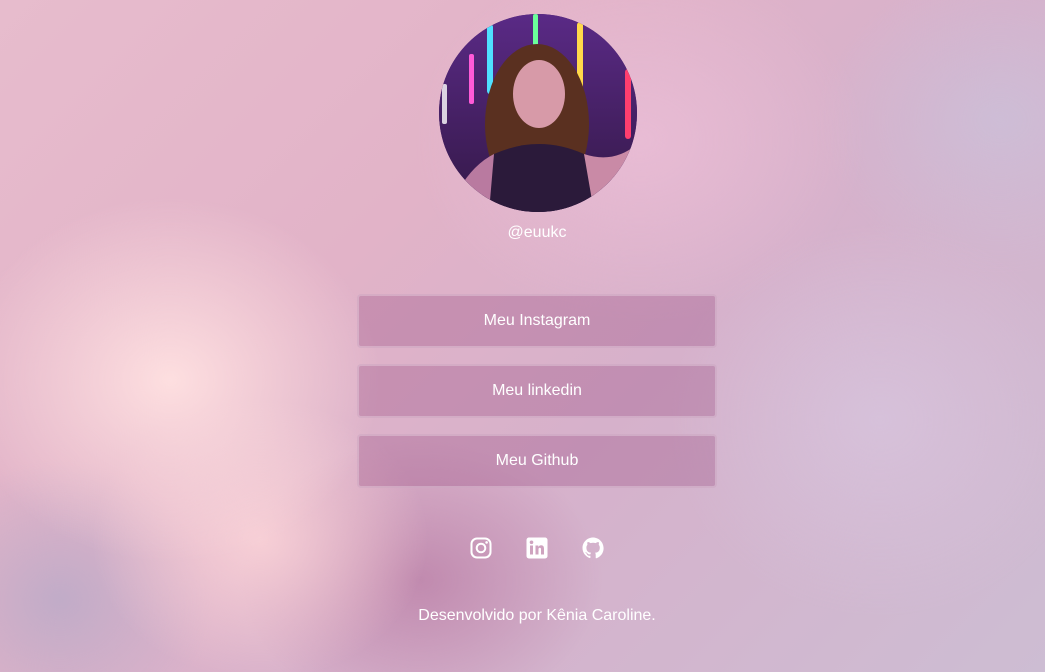 This screenshot has width=1045, height=672. Describe the element at coordinates (537, 232) in the screenshot. I see `profile-handle: @euukc` at that location.